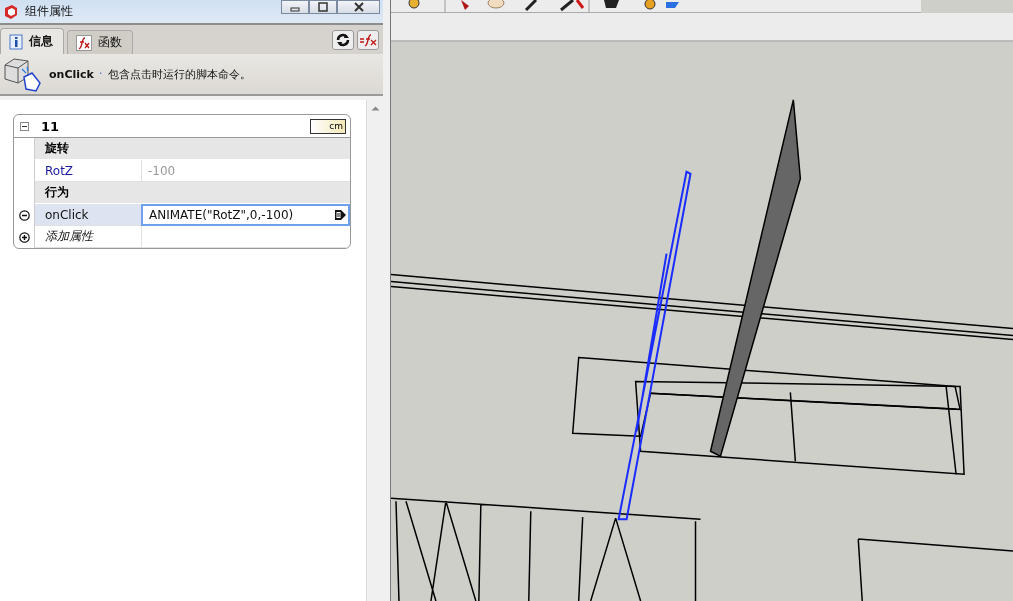 This screenshot has height=601, width=1013. What do you see at coordinates (71, 74) in the screenshot?
I see `attribute-name: onClick` at bounding box center [71, 74].